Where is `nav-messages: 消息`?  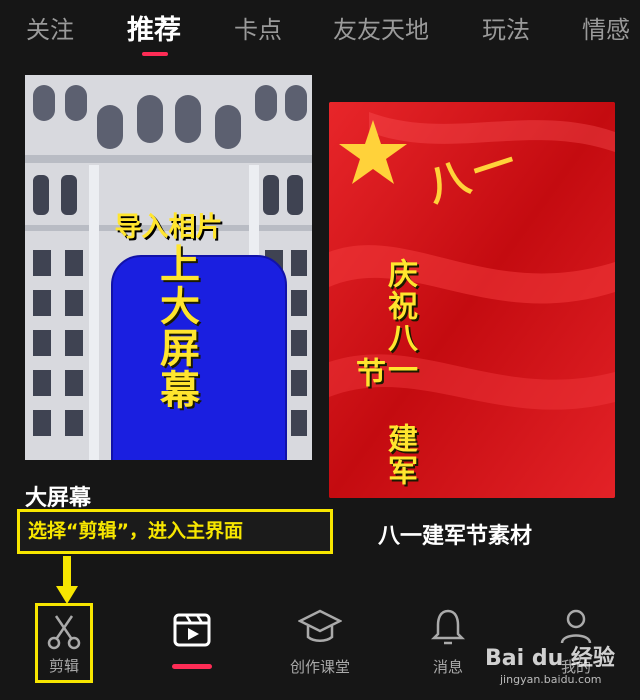
nav-messages: 消息 is located at coordinates (448, 643).